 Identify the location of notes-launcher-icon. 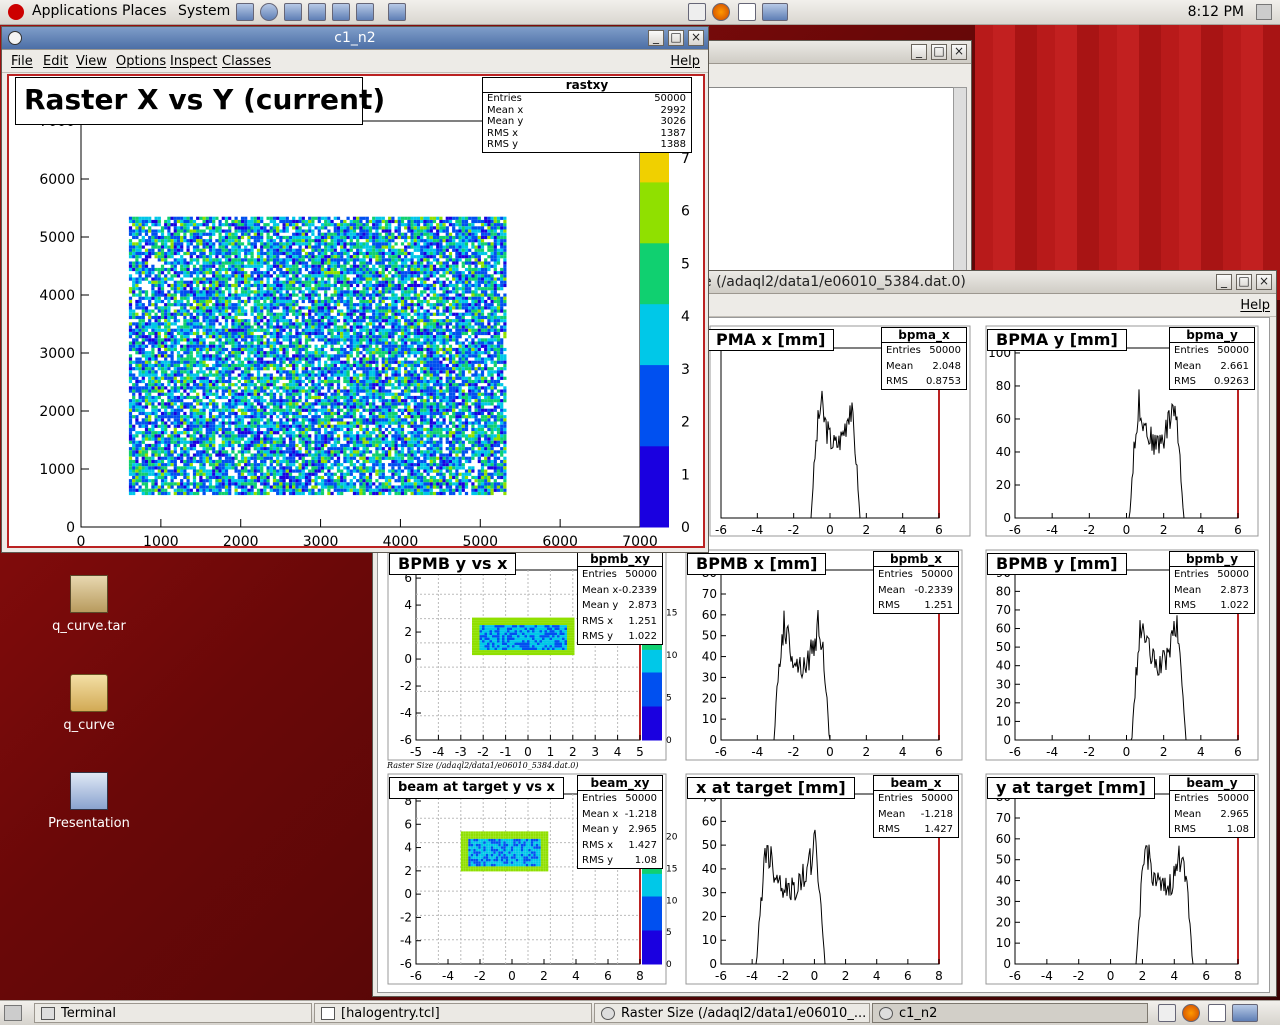
(397, 12).